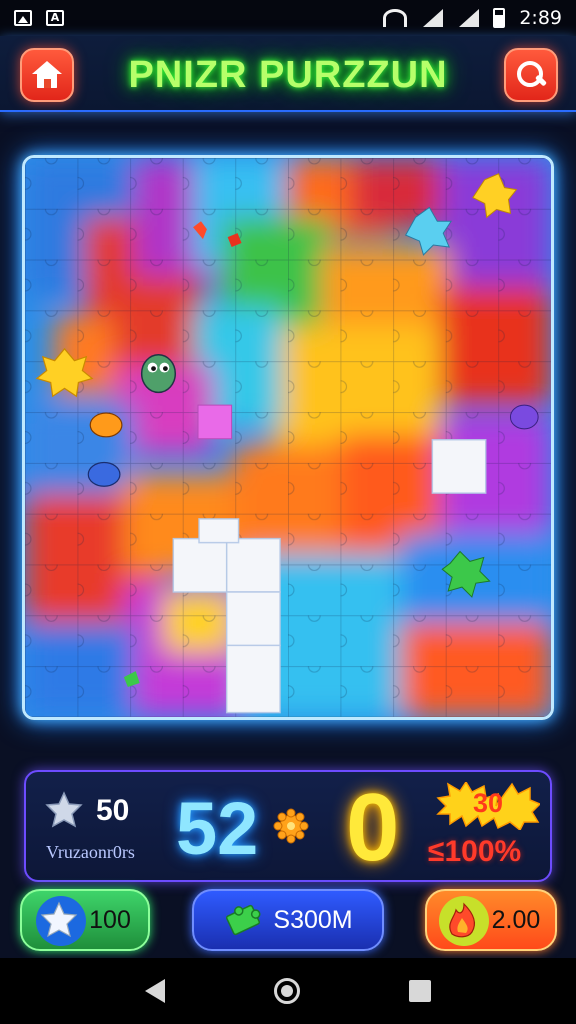  Describe the element at coordinates (291, 826) in the screenshot. I see `gear-icon` at that location.